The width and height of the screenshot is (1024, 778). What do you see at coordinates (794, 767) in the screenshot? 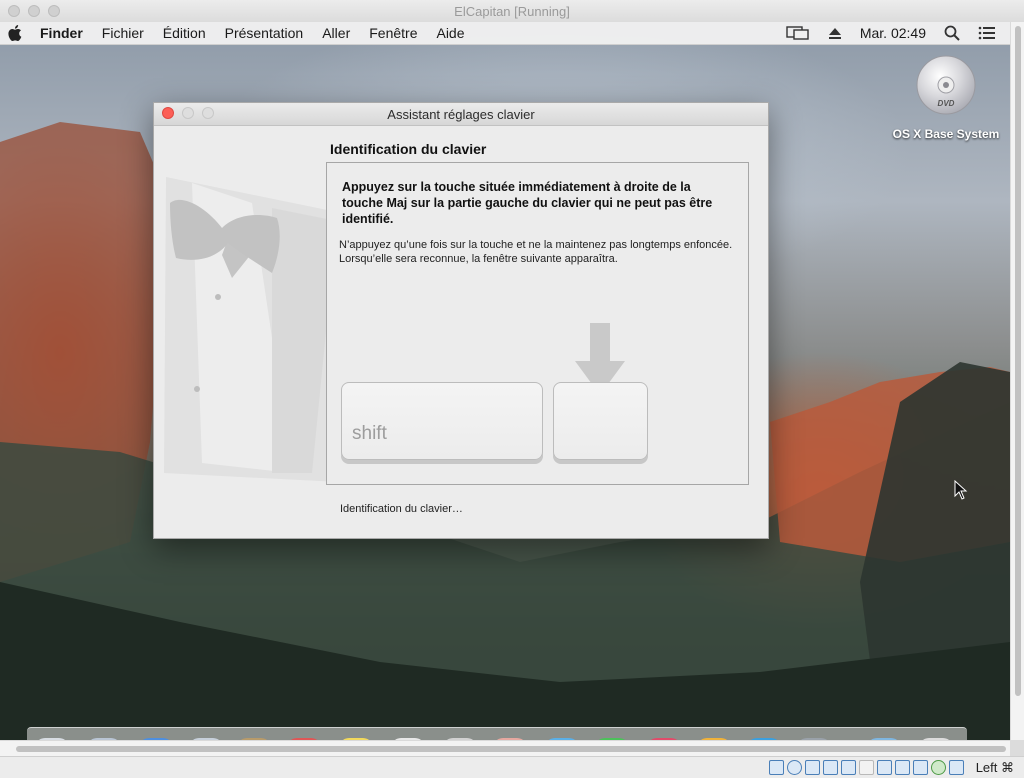
I see `optical-drive-status-icon` at bounding box center [794, 767].